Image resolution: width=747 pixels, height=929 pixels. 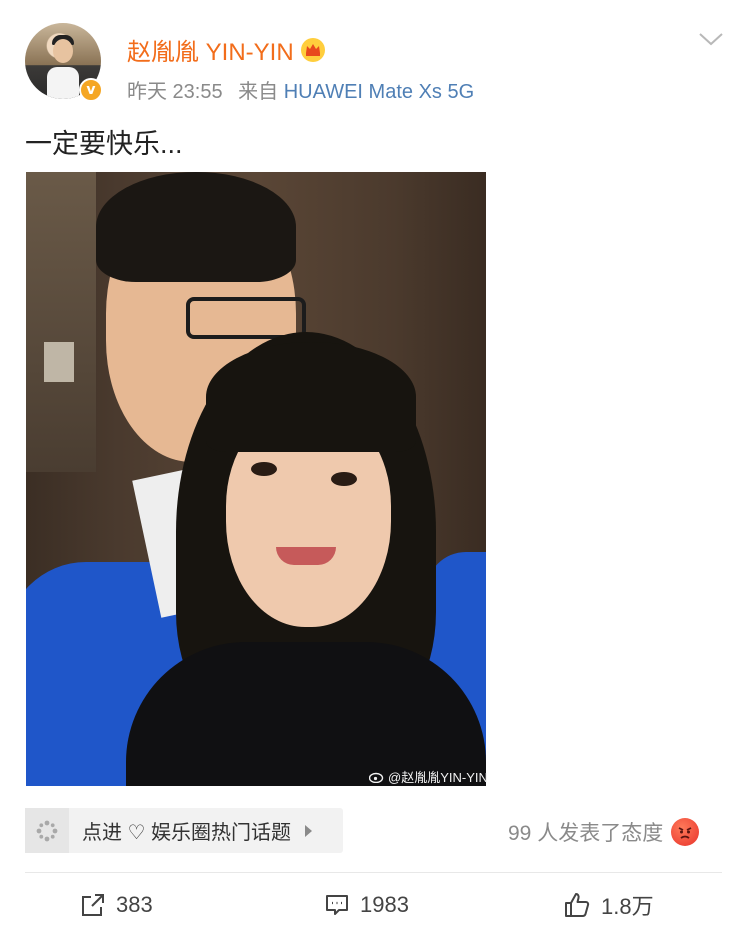 I want to click on share-icon, so click(x=93, y=905).